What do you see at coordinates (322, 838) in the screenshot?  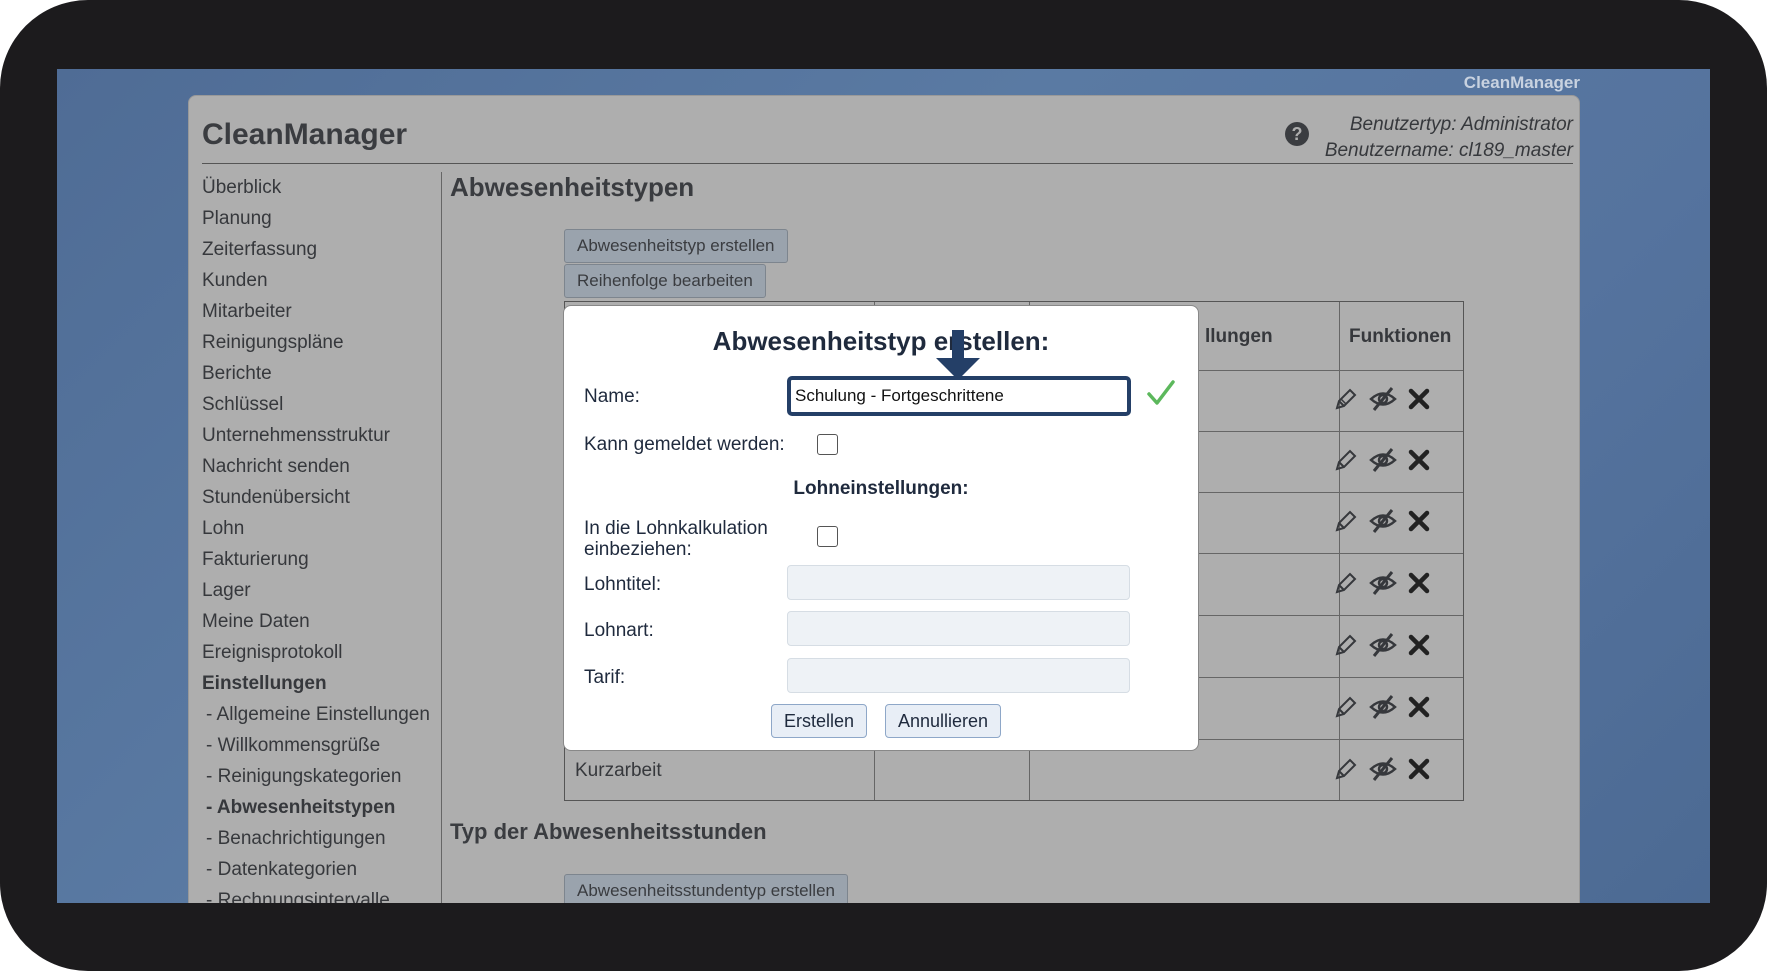 I see `sidebar-sub-notifications: - Benachrichtigungen` at bounding box center [322, 838].